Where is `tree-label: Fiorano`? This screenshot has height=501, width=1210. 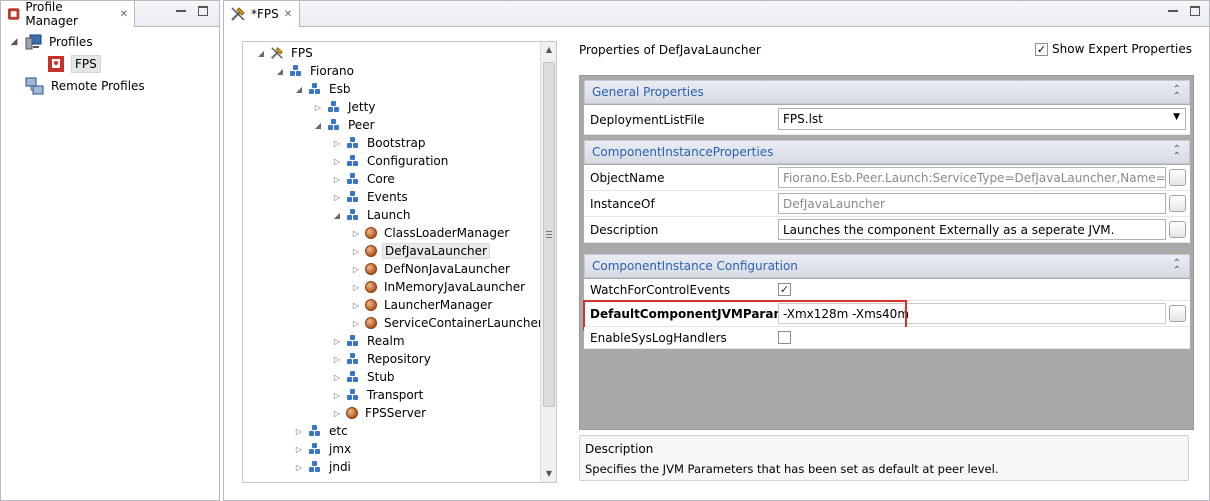 tree-label: Fiorano is located at coordinates (332, 71).